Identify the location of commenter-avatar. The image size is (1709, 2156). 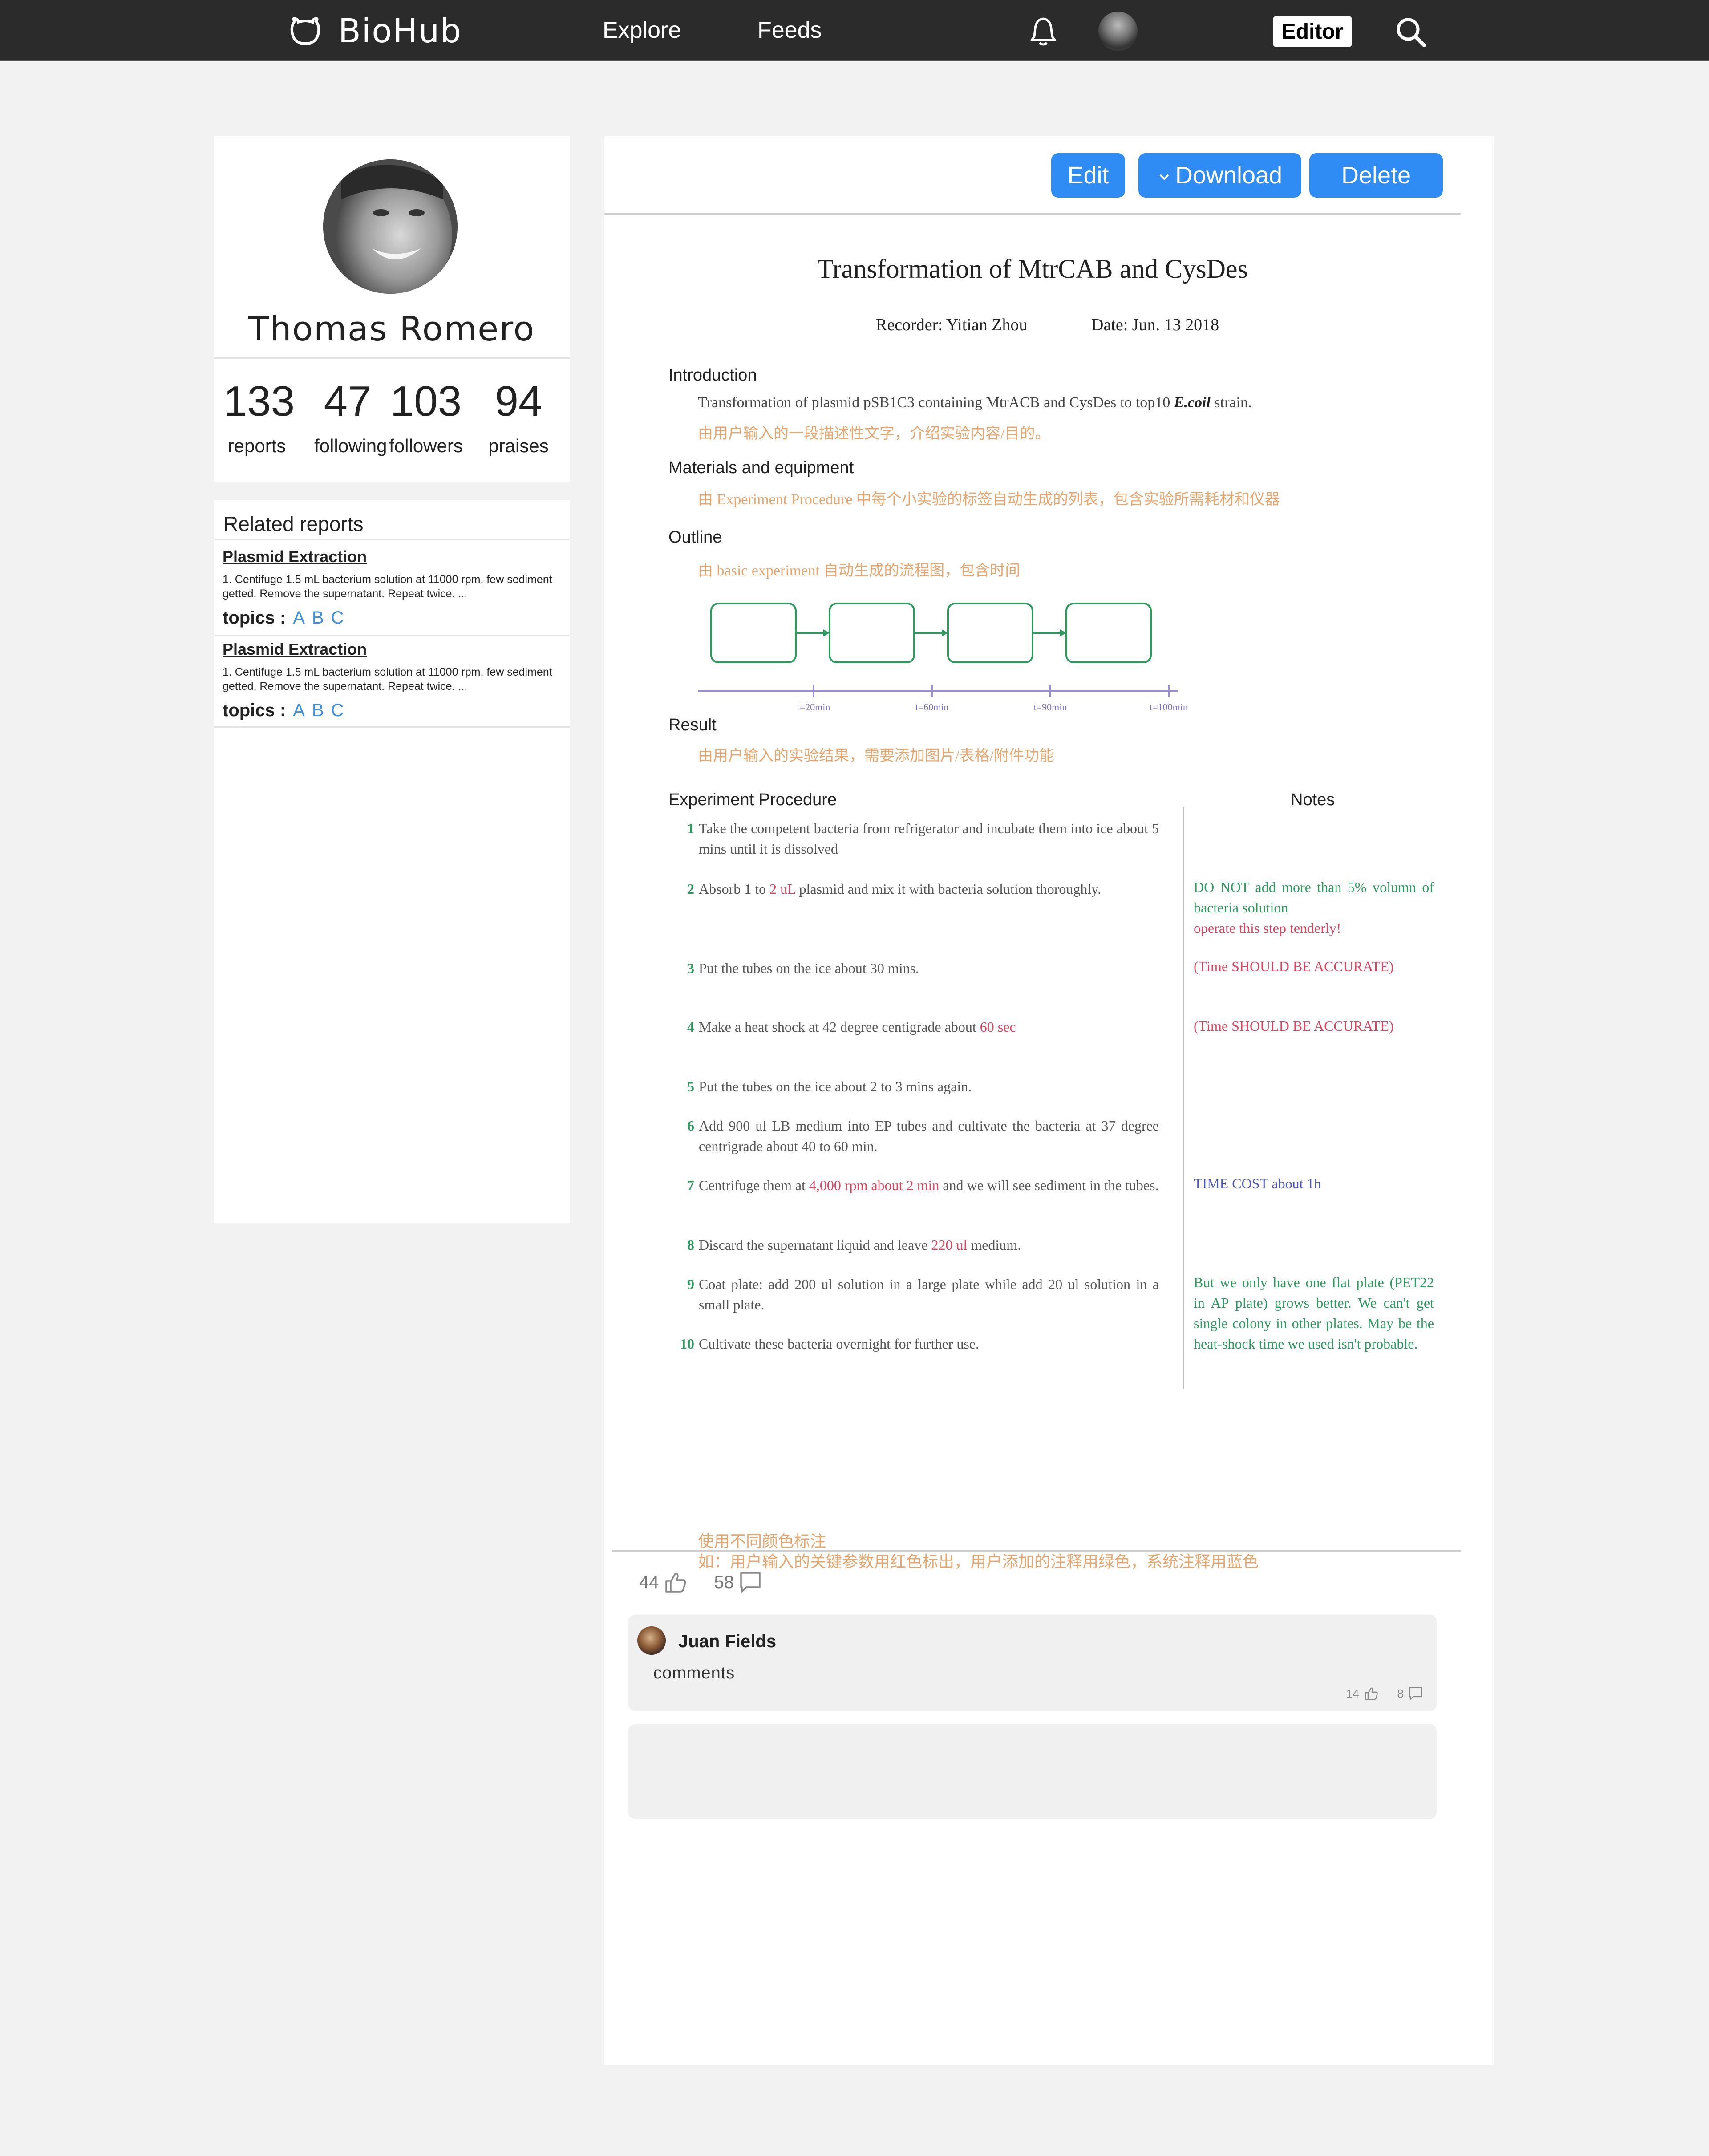
(651, 1640).